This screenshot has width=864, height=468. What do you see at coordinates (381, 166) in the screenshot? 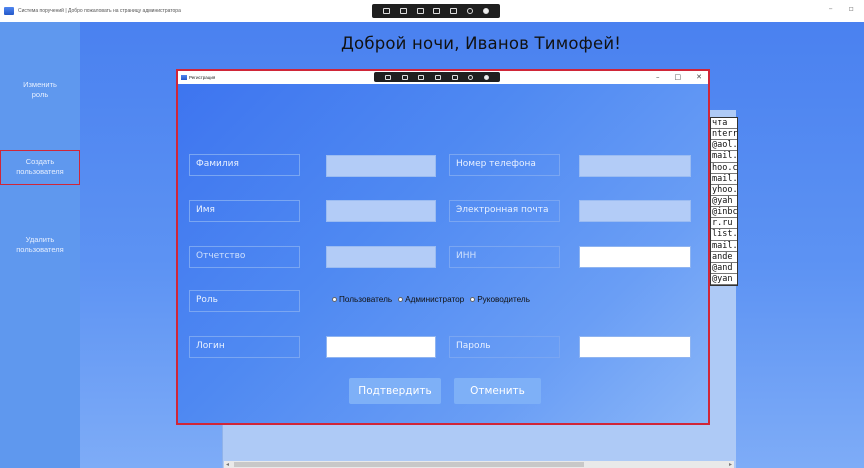
I see `surname-field` at bounding box center [381, 166].